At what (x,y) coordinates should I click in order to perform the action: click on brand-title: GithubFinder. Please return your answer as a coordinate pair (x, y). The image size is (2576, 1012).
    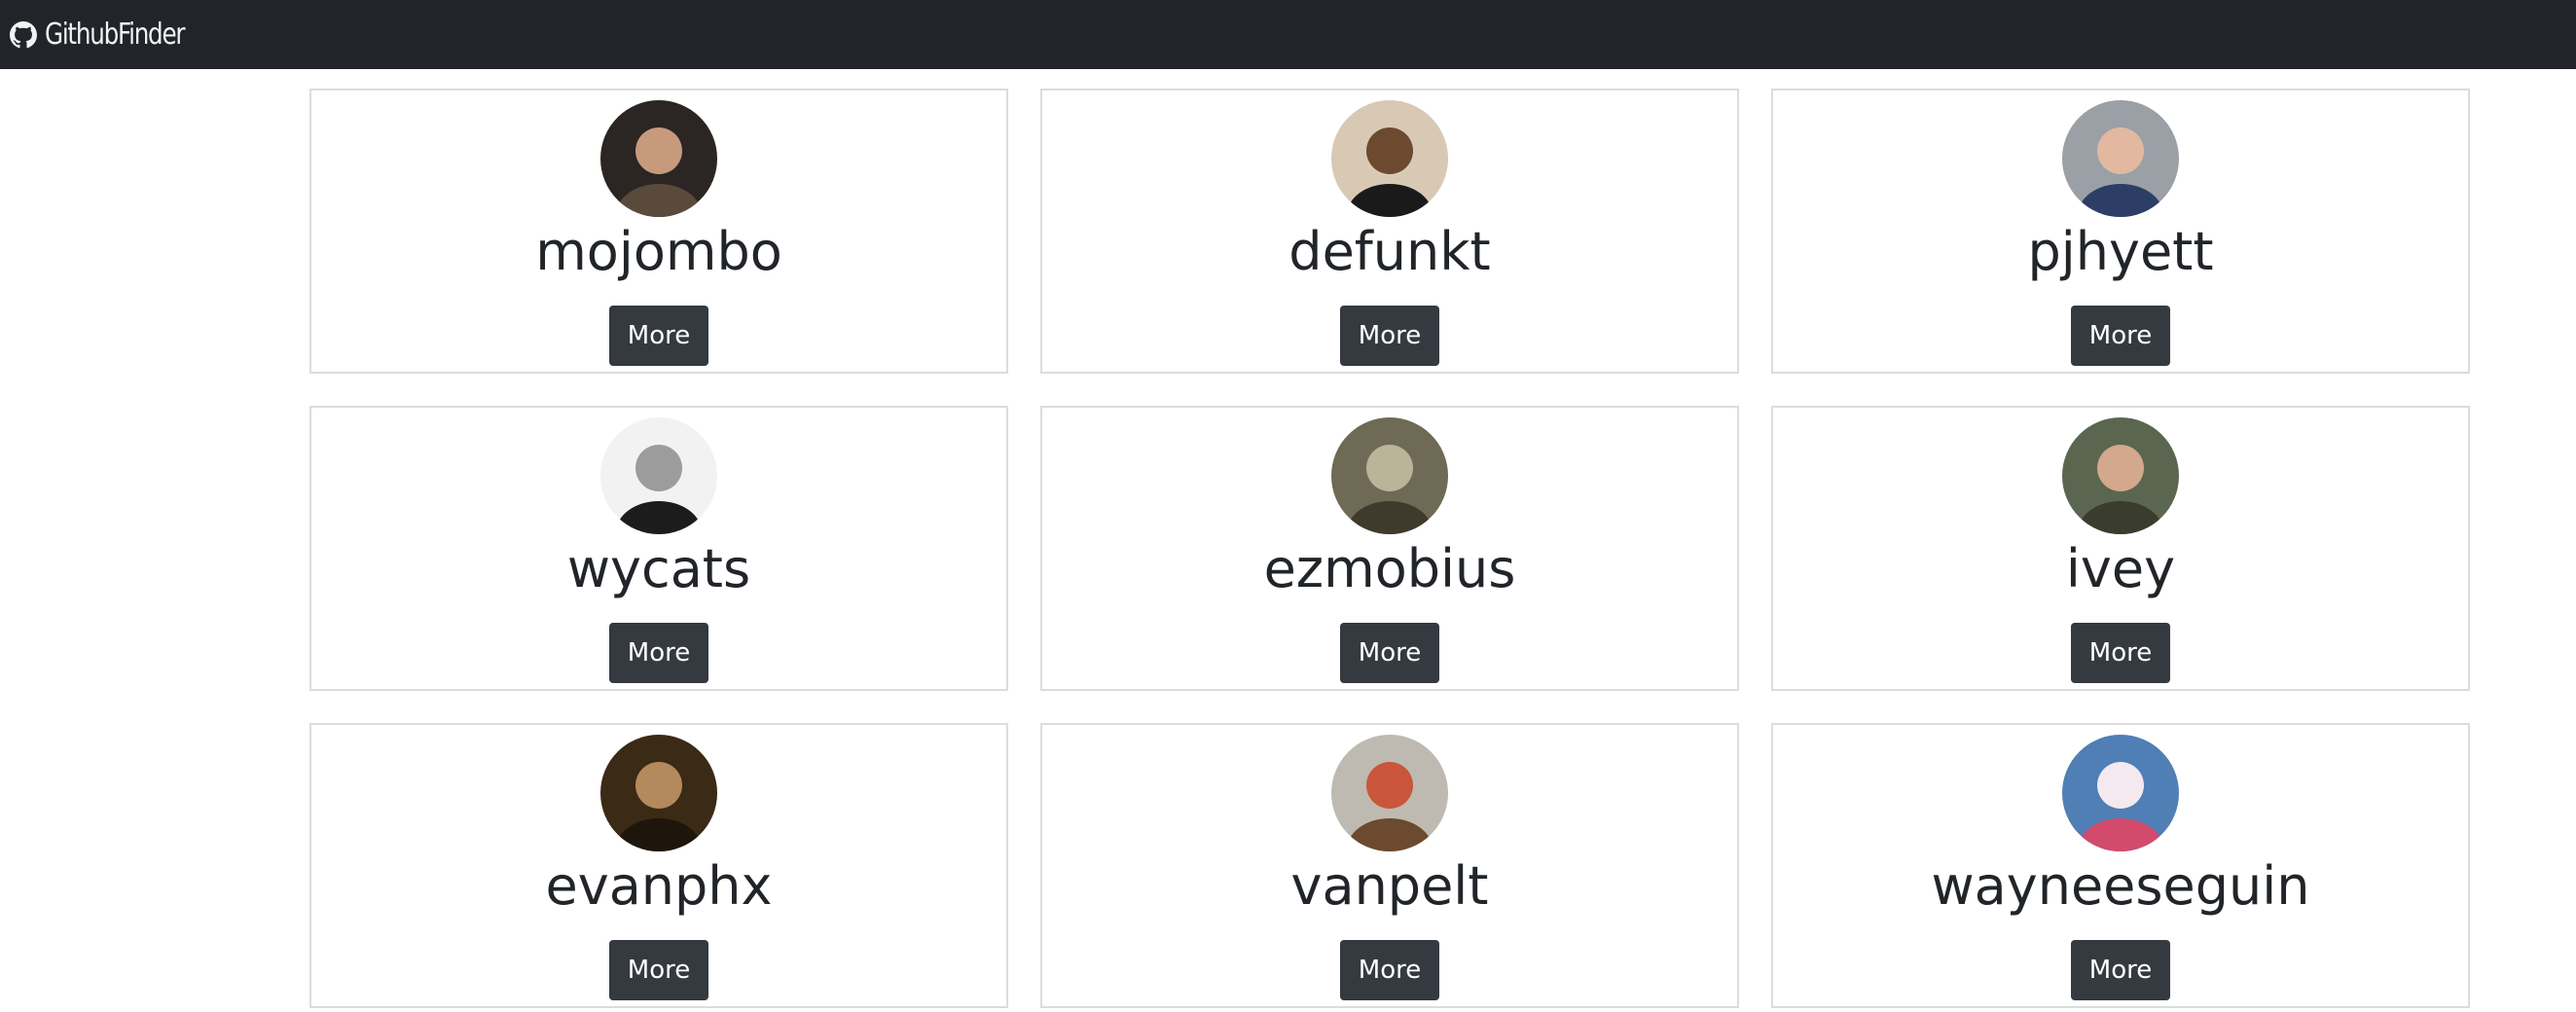
    Looking at the image, I should click on (115, 35).